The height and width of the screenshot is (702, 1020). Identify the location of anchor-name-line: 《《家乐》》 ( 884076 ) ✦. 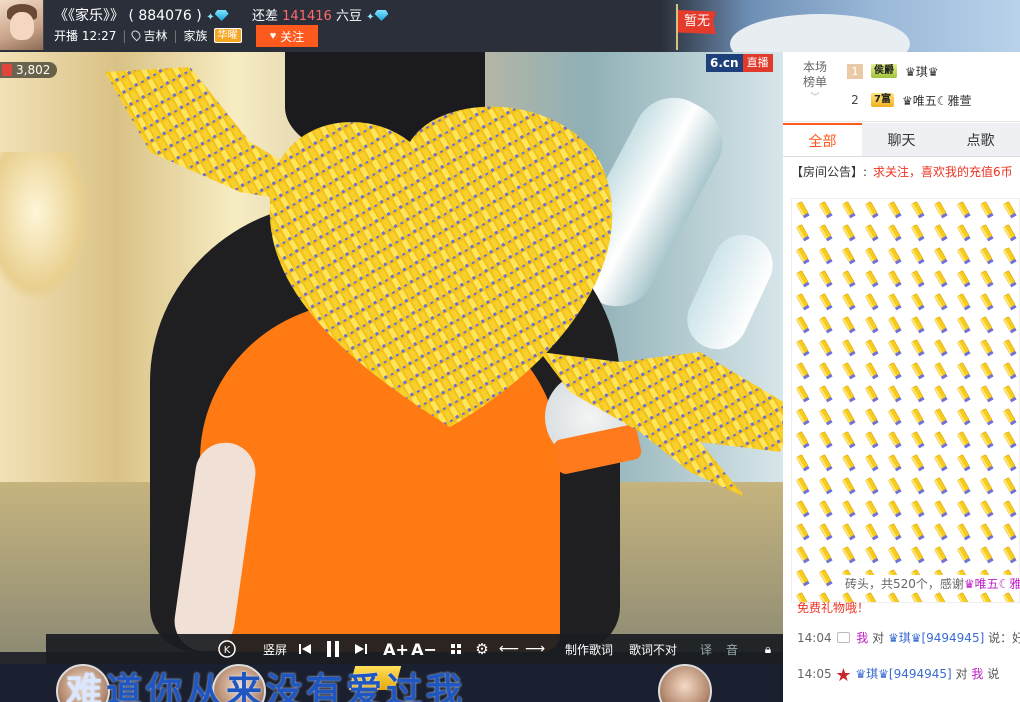
(141, 15).